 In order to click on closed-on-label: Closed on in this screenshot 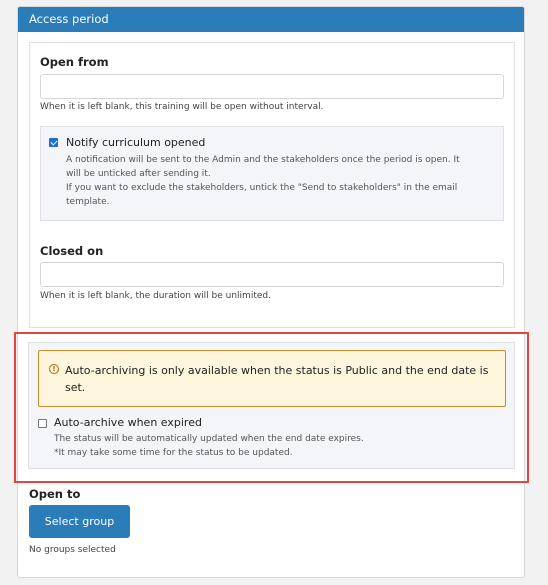, I will do `click(72, 251)`.